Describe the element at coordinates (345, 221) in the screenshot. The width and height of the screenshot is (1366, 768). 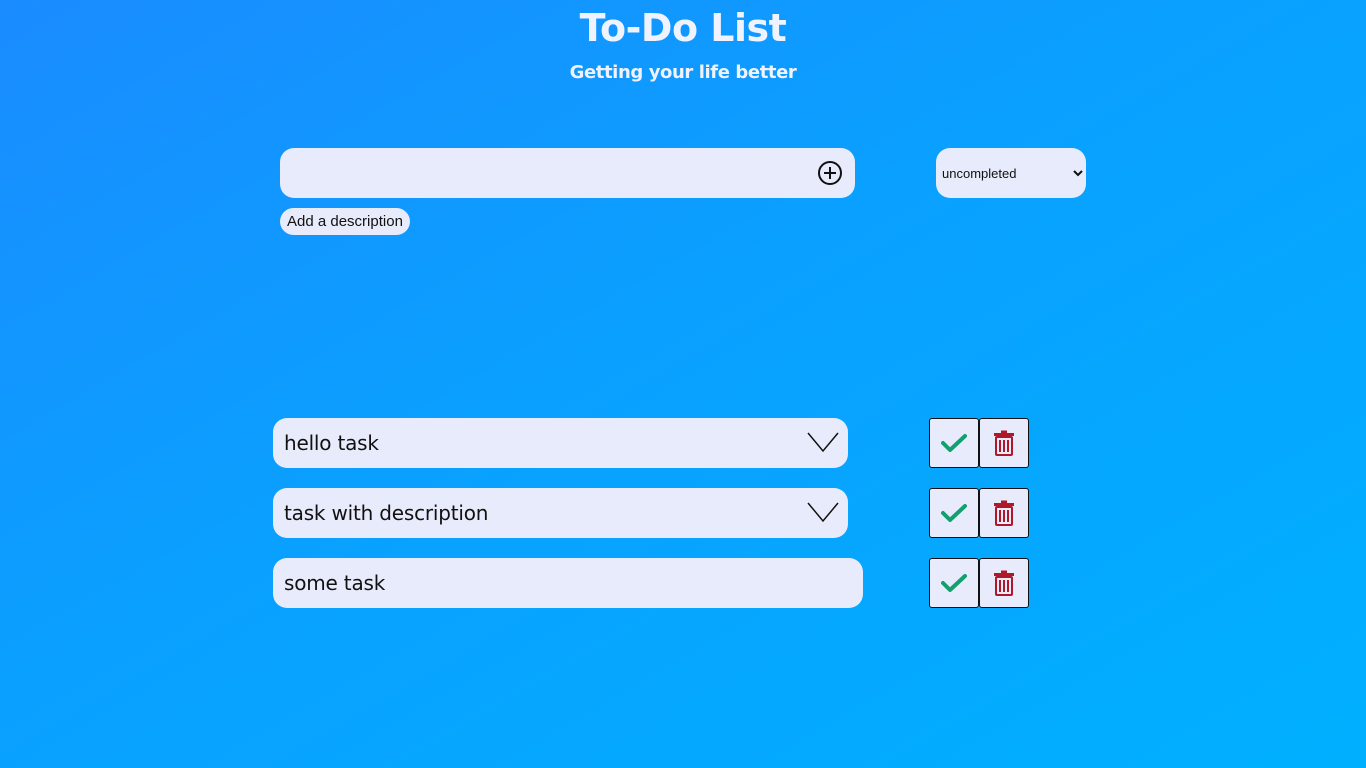
I see `add-description-button: Add a description` at that location.